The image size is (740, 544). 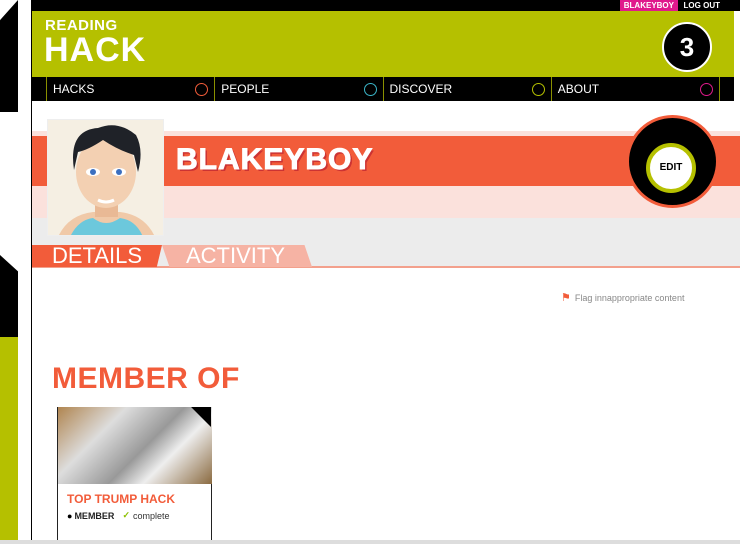 I want to click on tab-details: DETAILS, so click(x=97, y=256).